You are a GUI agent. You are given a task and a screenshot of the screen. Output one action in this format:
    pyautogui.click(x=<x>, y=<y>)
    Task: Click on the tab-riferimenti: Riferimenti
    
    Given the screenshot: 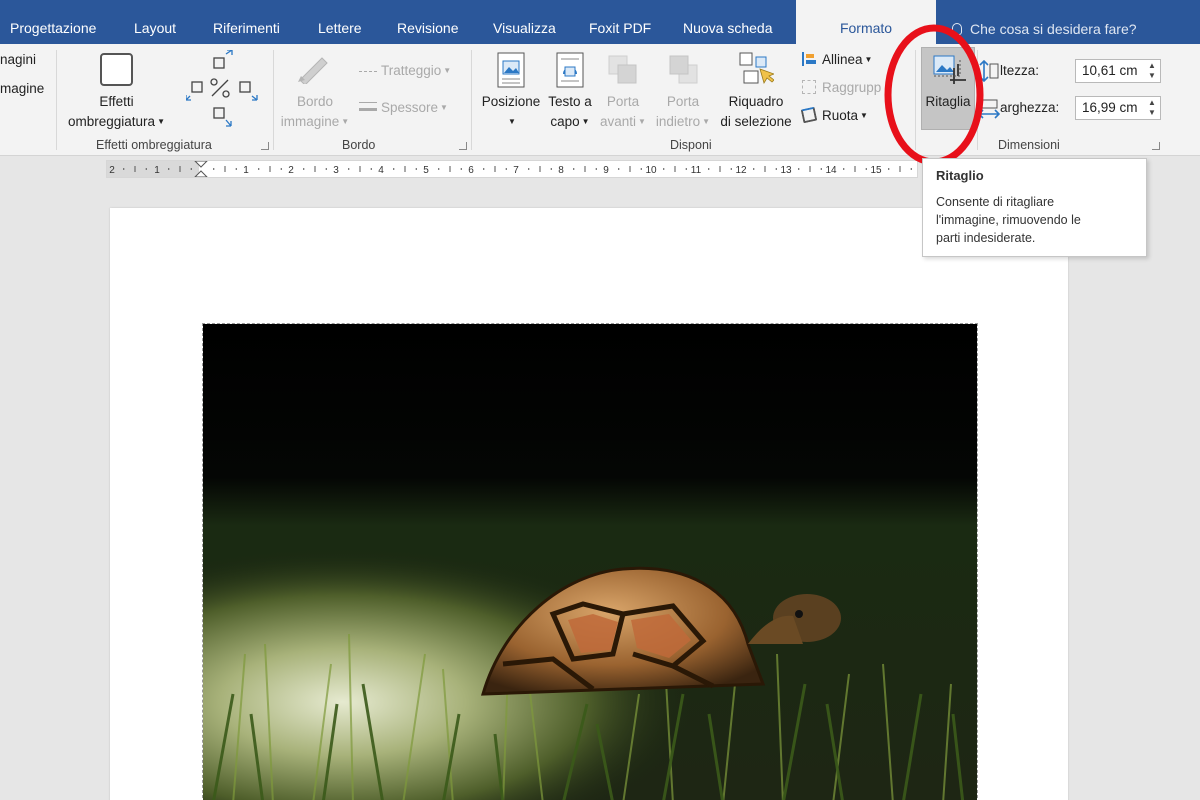 What is the action you would take?
    pyautogui.click(x=246, y=22)
    